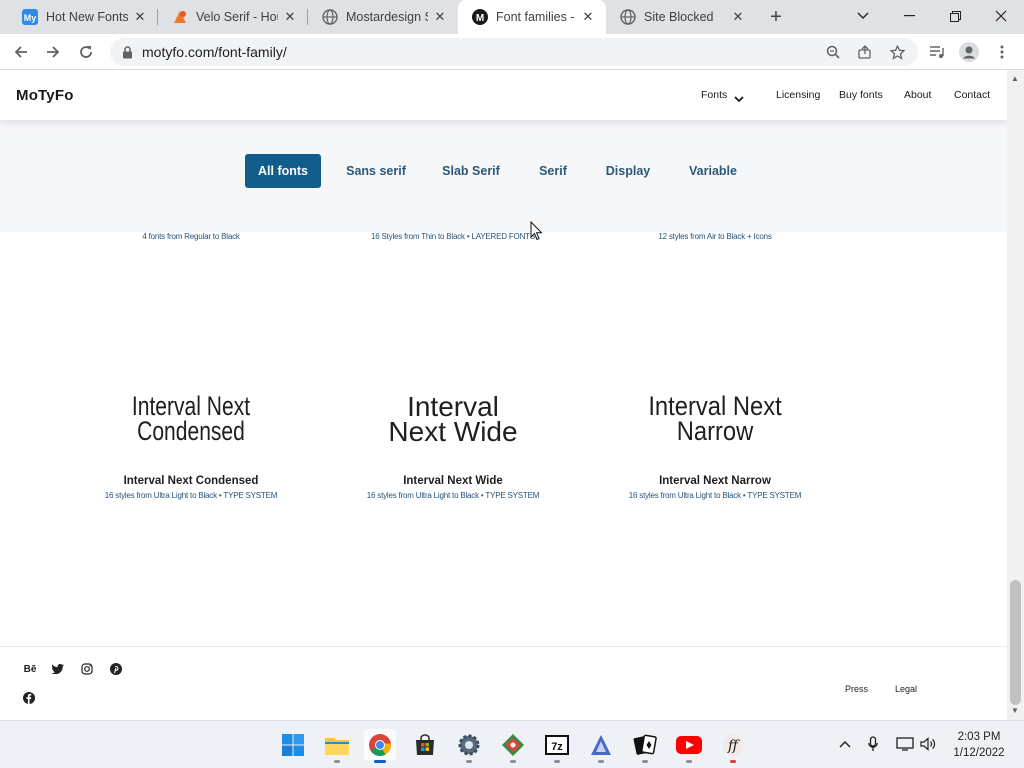 This screenshot has width=1024, height=768. I want to click on bookmark-star-icon, so click(897, 52).